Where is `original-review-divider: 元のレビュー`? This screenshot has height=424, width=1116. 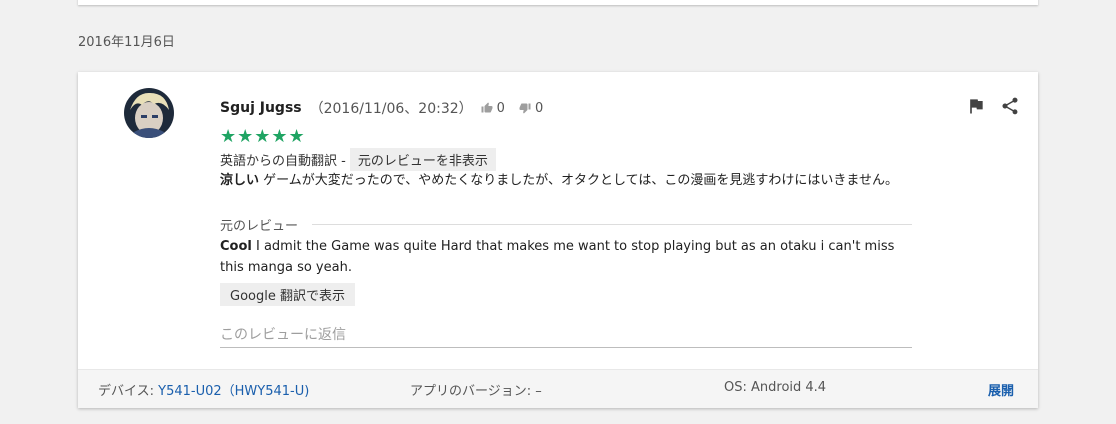
original-review-divider: 元のレビュー is located at coordinates (566, 224).